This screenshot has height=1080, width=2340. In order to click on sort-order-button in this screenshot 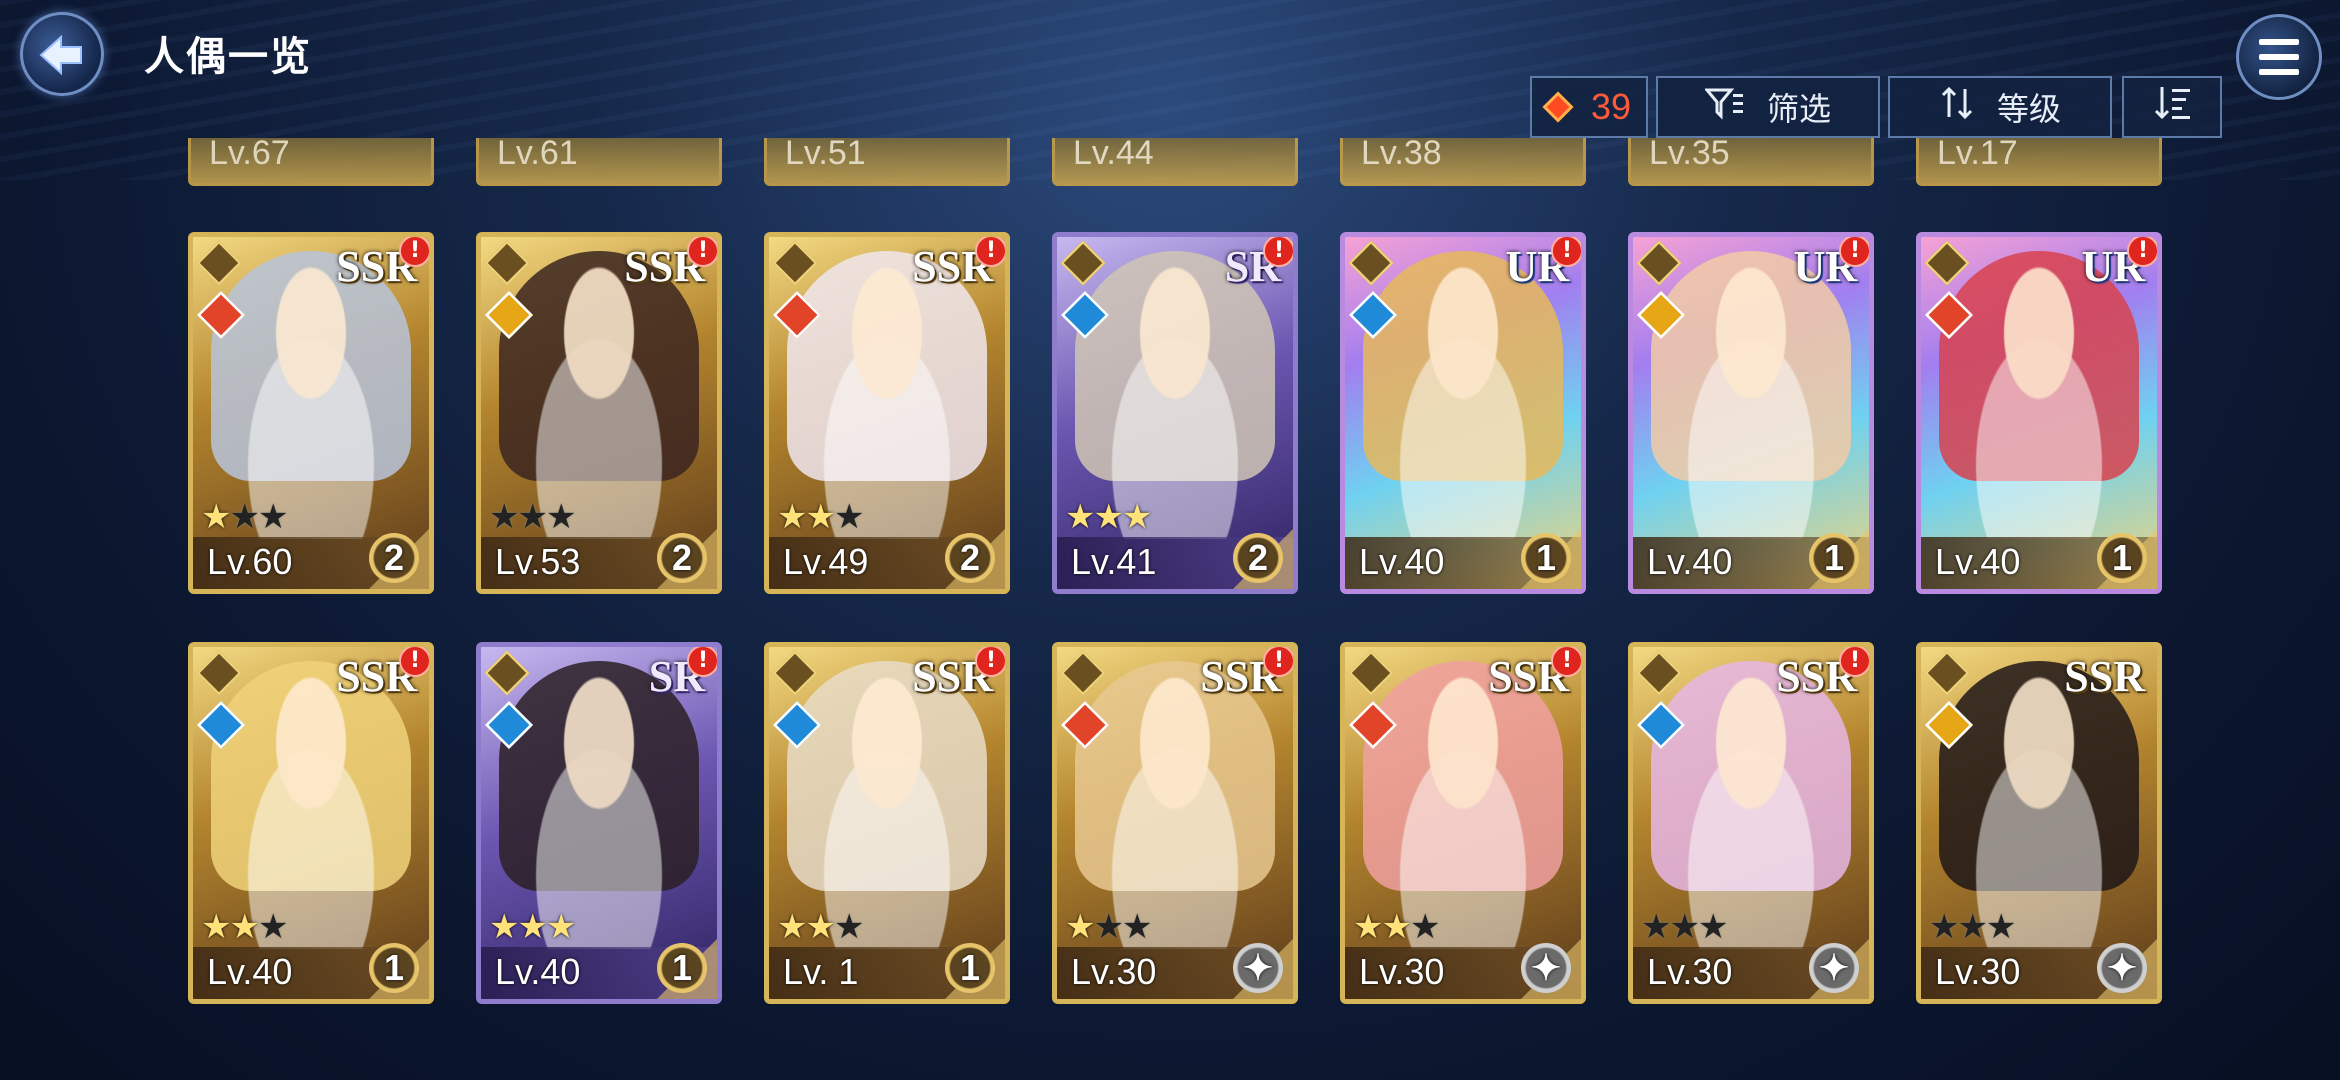, I will do `click(2172, 107)`.